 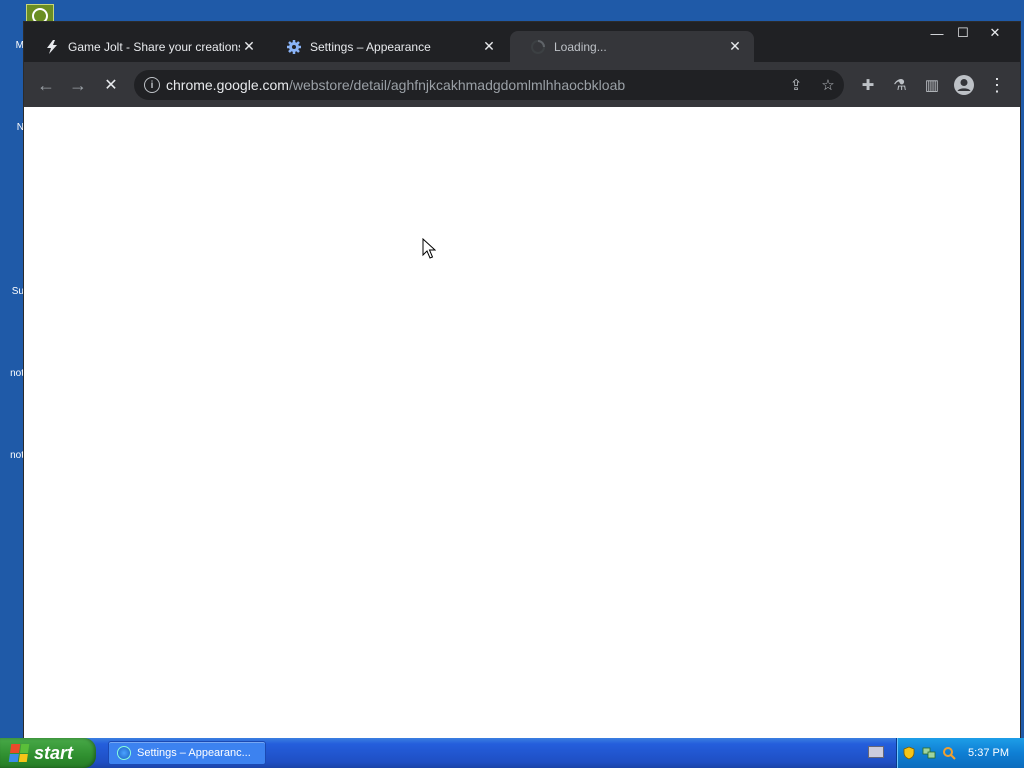 I want to click on taskbar: start Settings – Appearanc... 5:37 PM, so click(x=512, y=753).